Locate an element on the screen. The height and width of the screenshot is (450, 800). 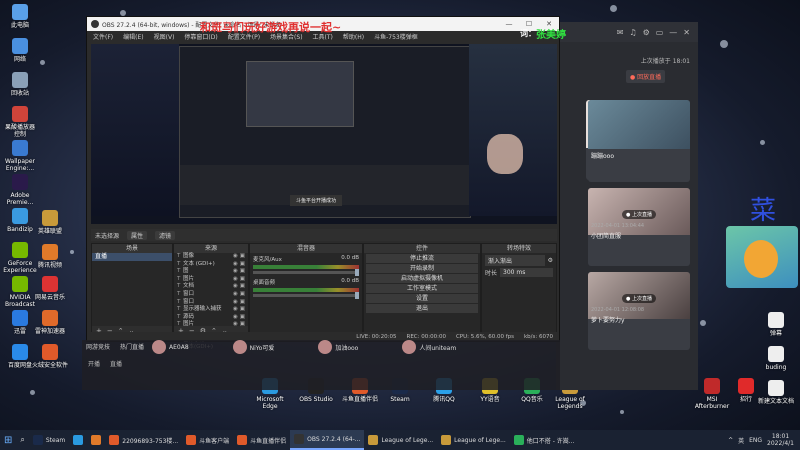
desktop-icon: 回收站 is located at coordinates (20, 84).